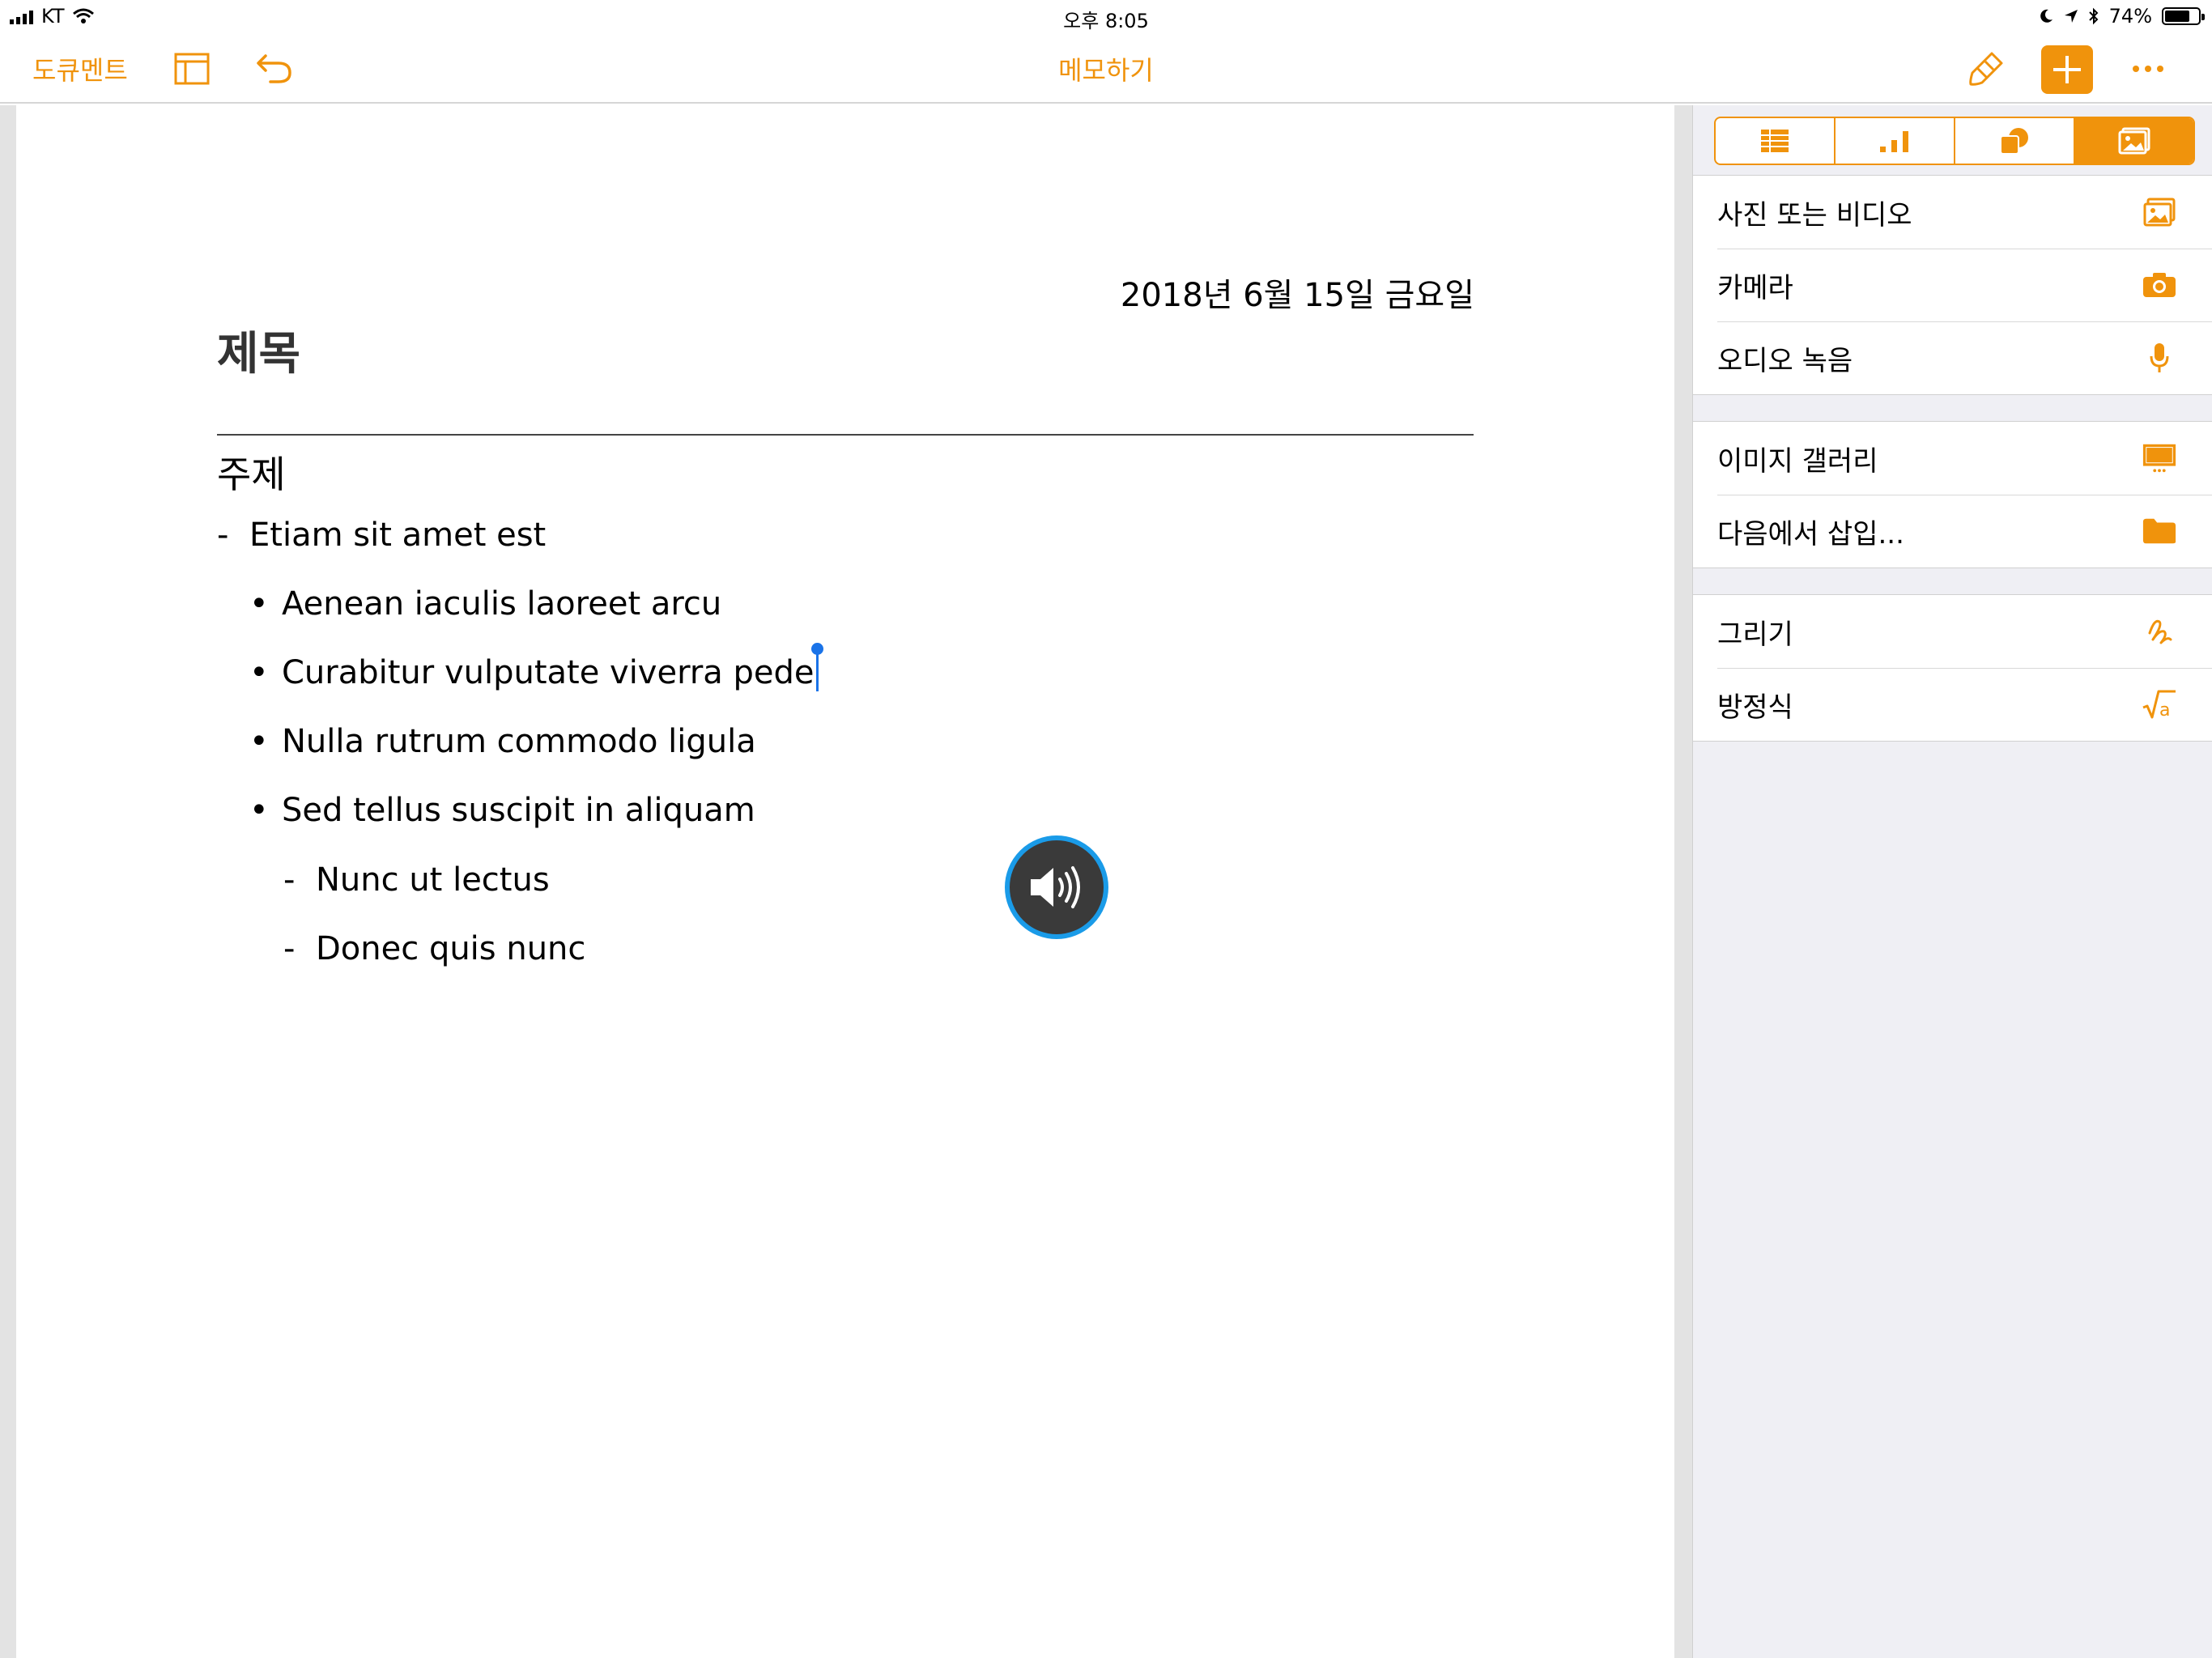  I want to click on tab-table, so click(1776, 141).